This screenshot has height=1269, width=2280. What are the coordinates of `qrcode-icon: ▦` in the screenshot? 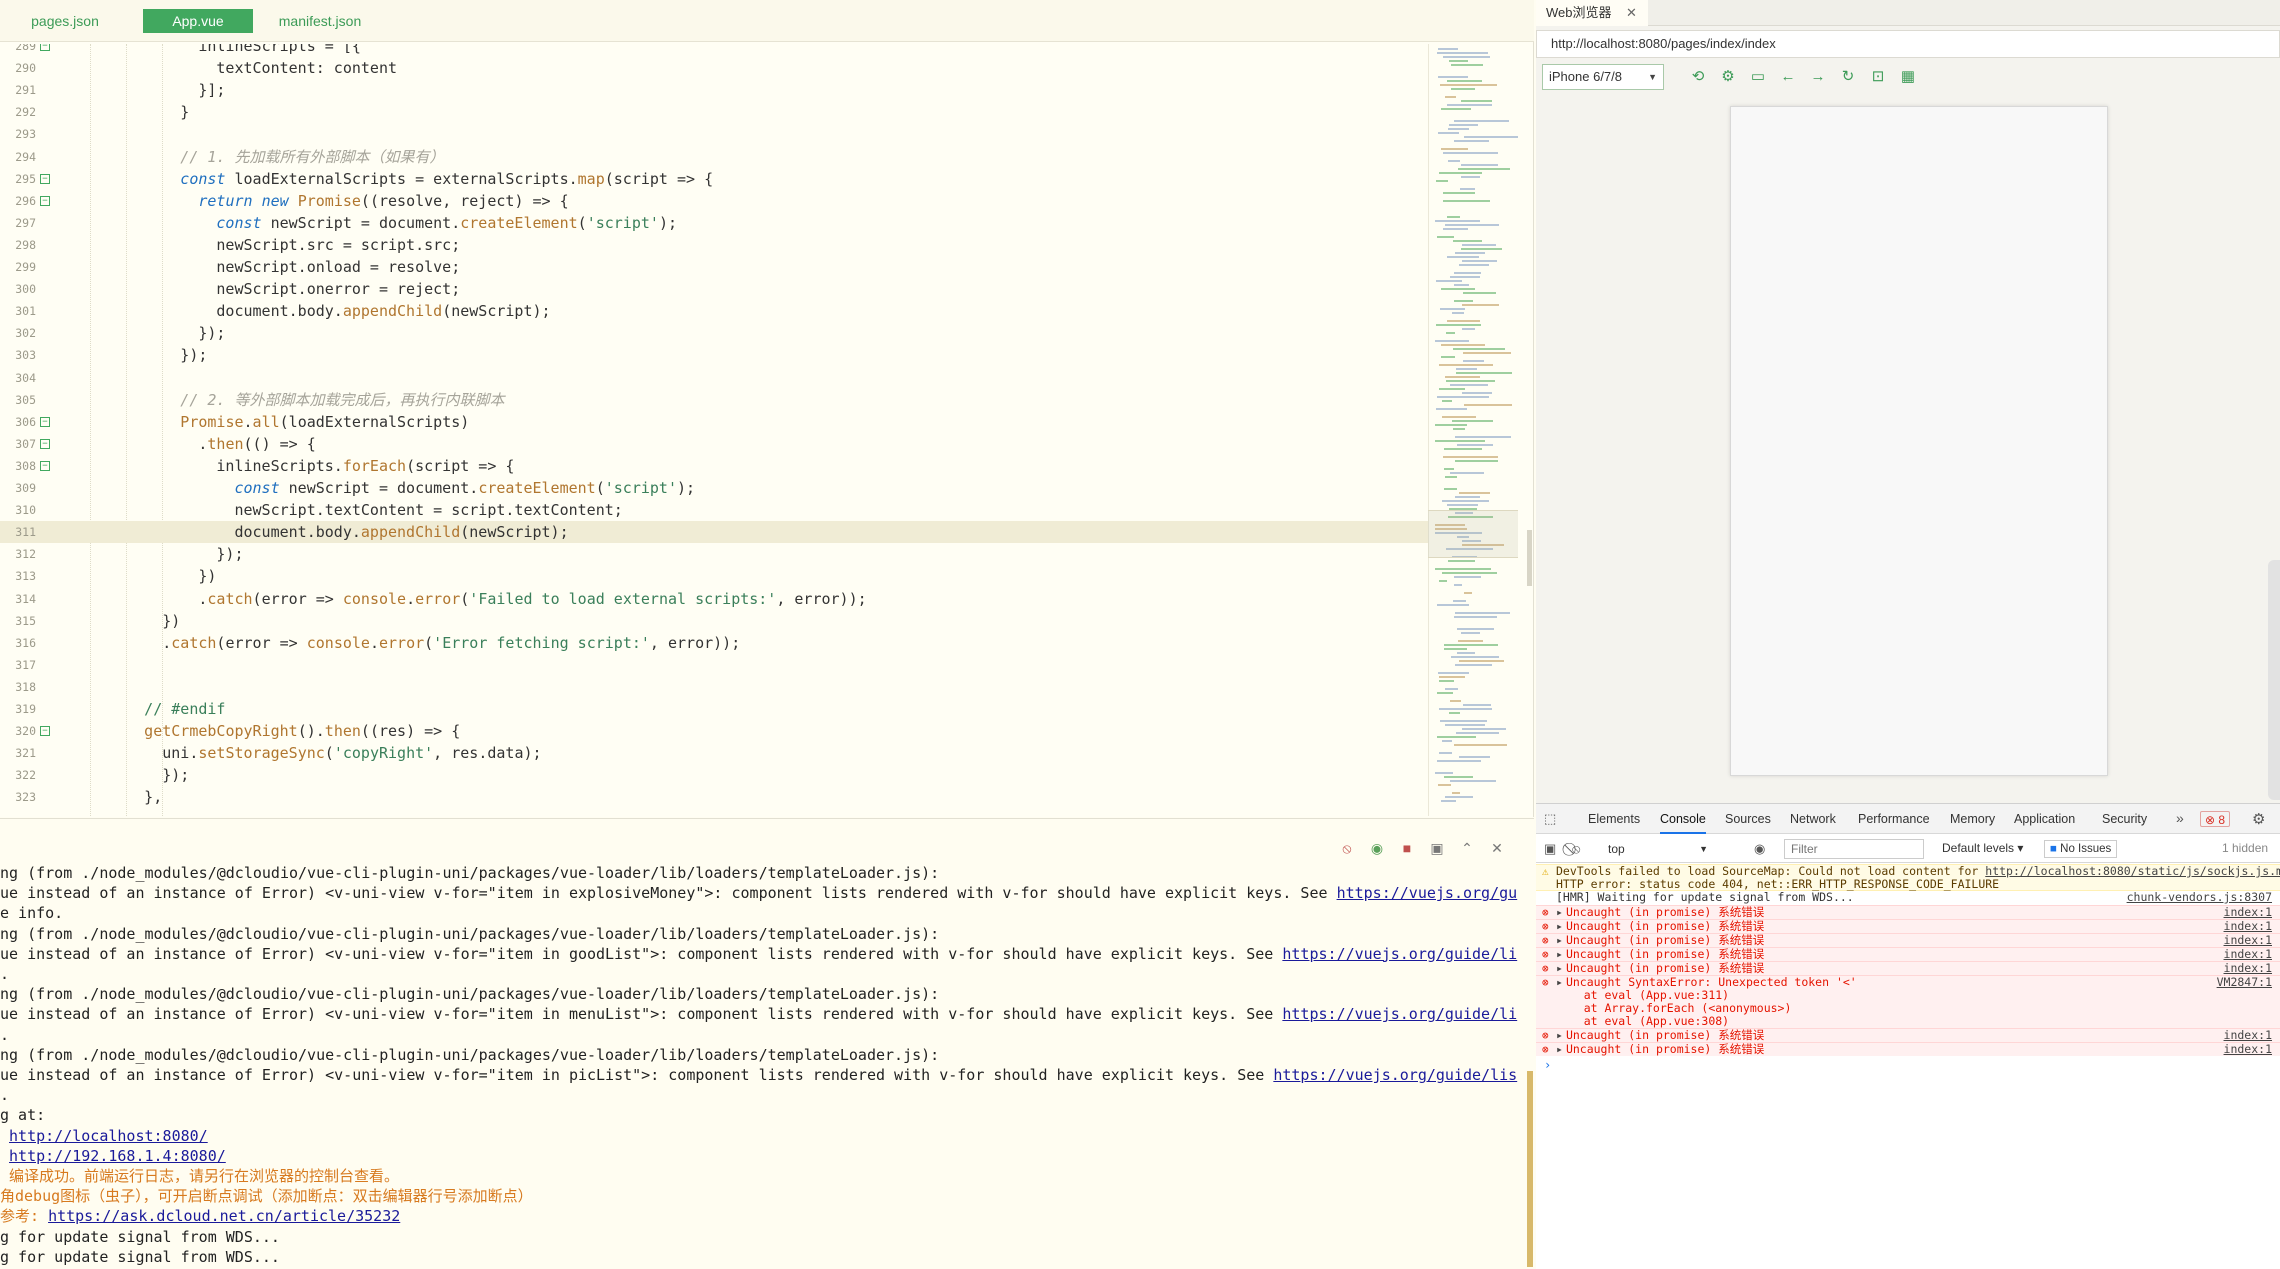 It's located at (1908, 77).